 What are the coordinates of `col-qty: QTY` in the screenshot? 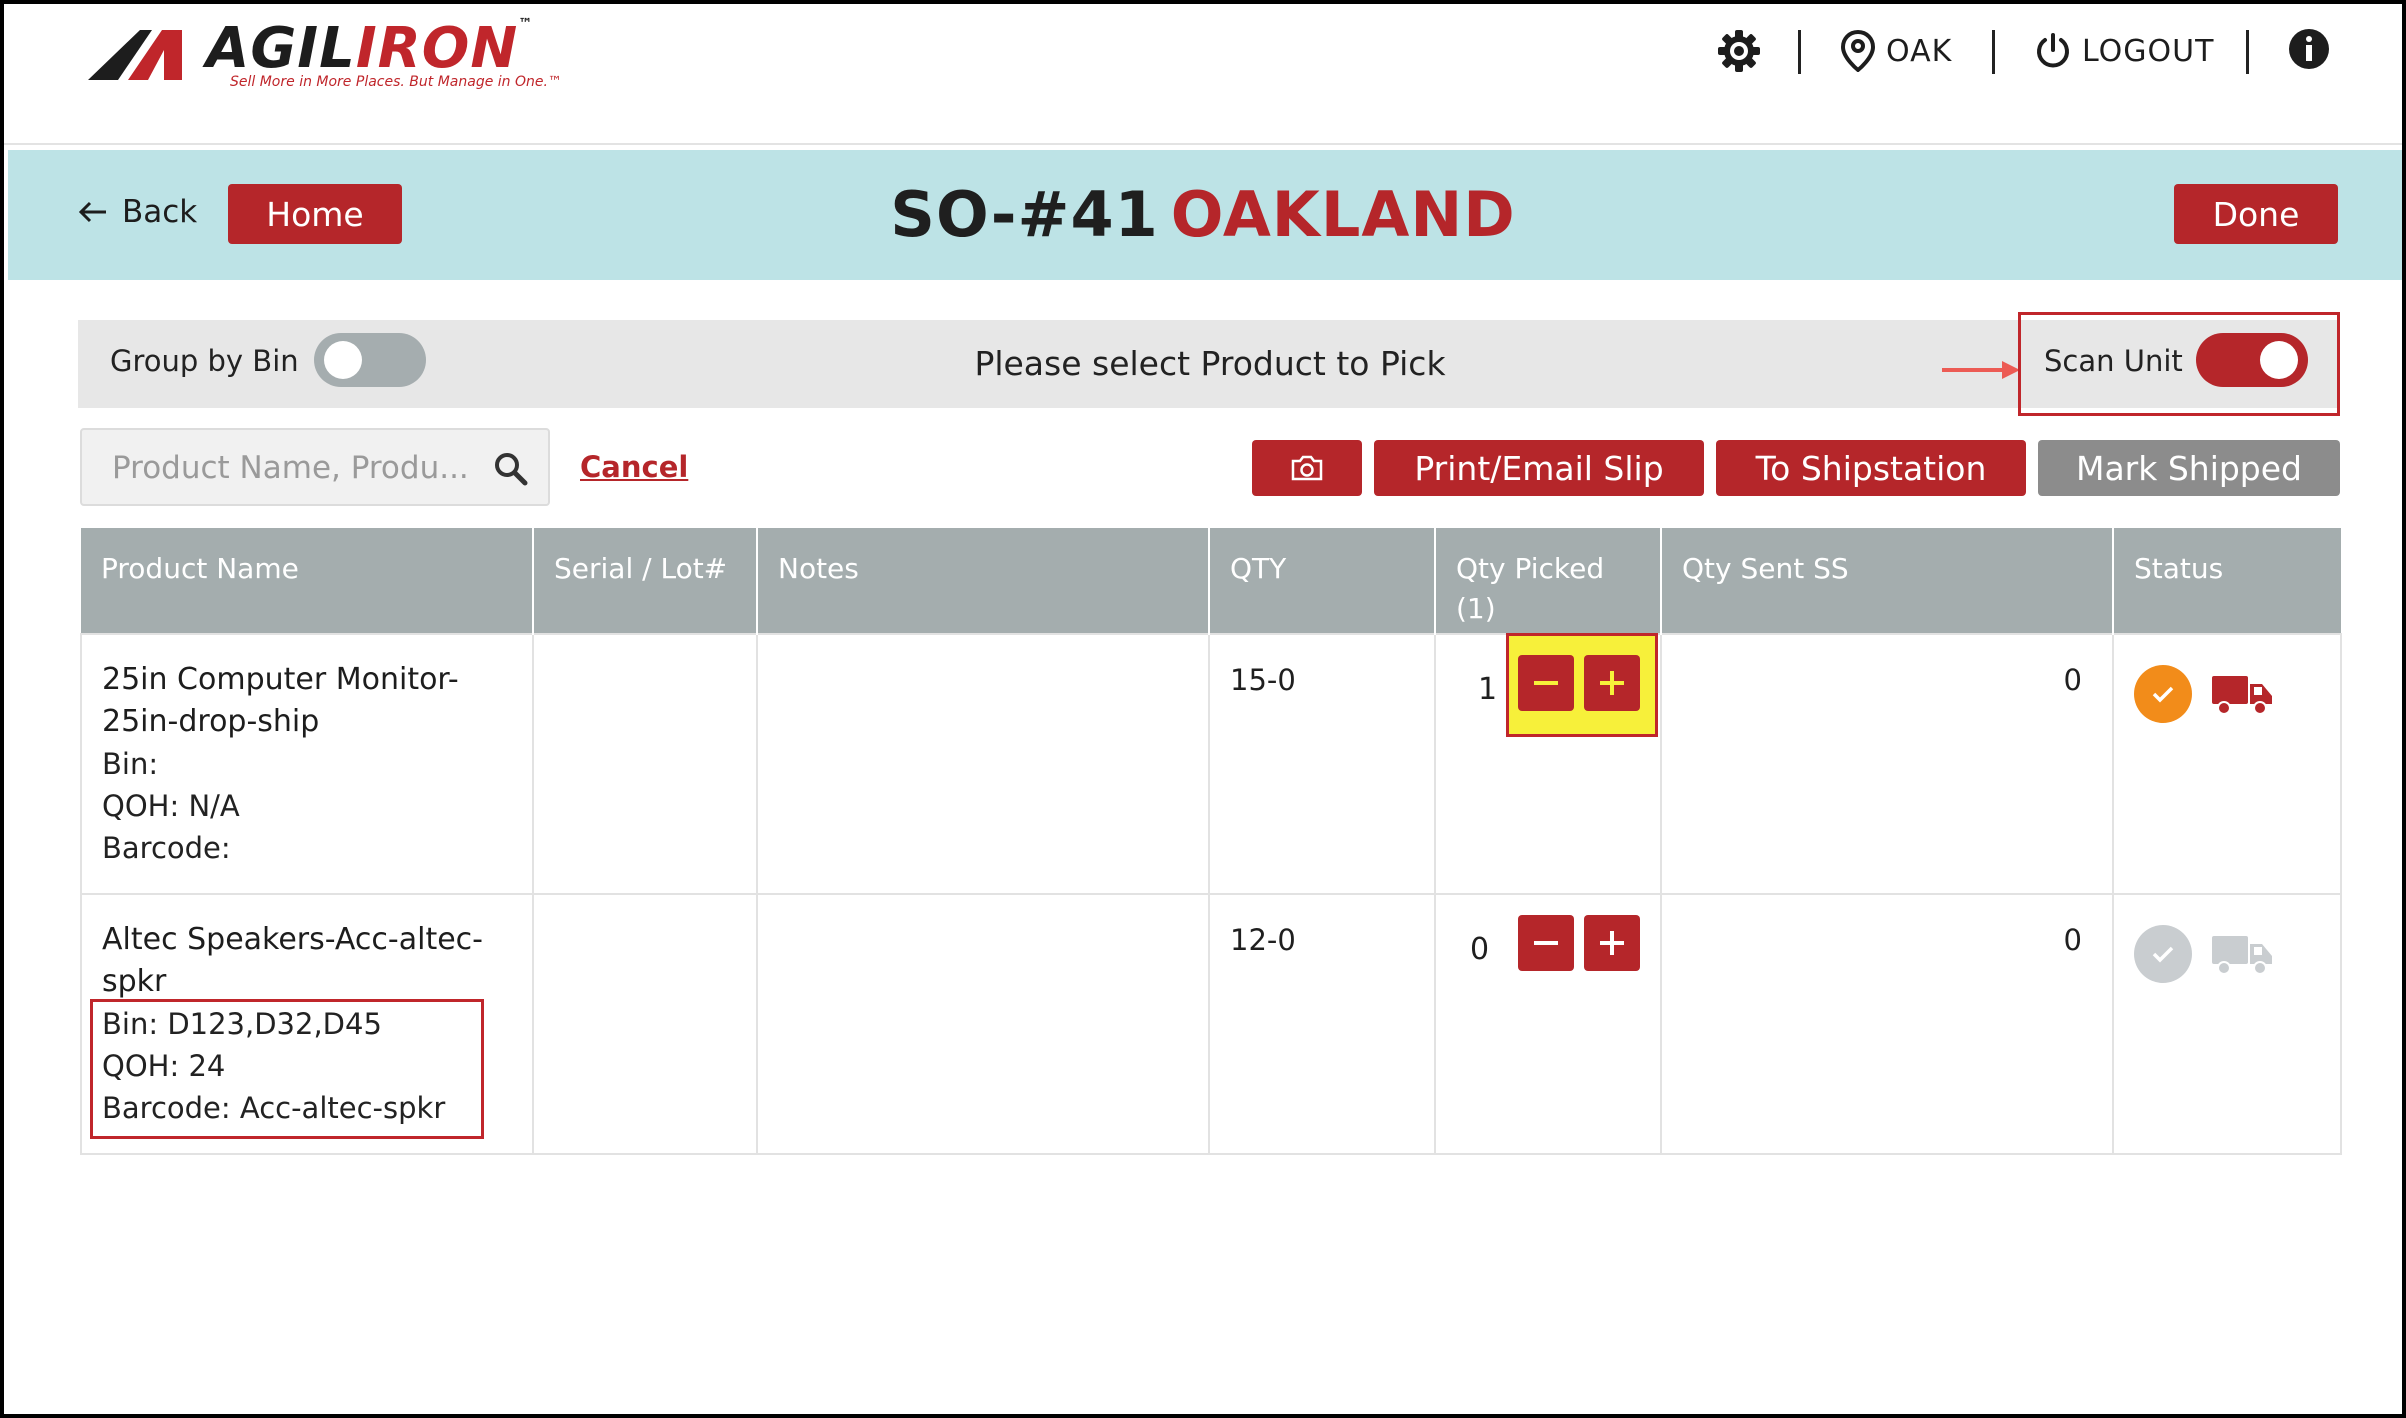 It's located at (1322, 581).